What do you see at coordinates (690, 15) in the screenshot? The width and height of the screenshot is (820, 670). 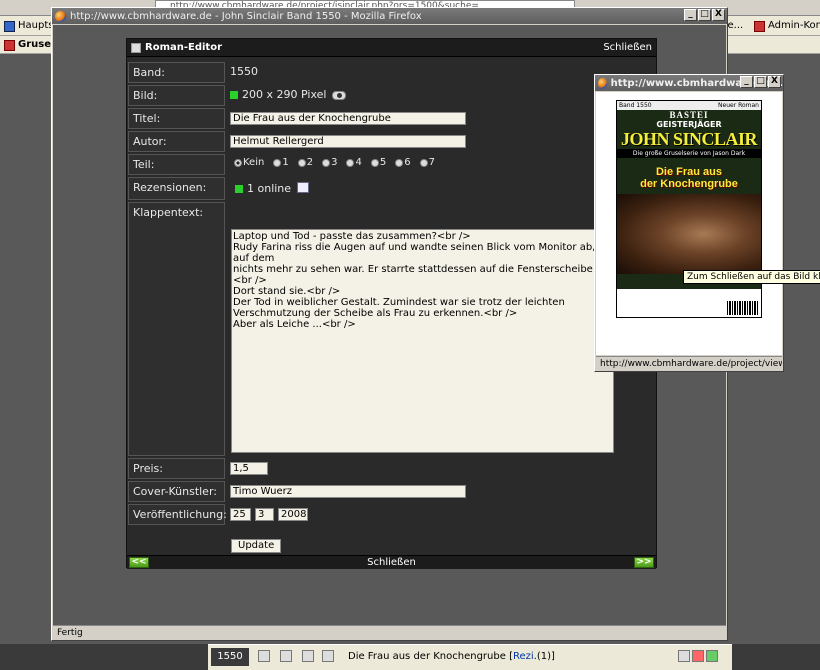 I see `minimize-button: _` at bounding box center [690, 15].